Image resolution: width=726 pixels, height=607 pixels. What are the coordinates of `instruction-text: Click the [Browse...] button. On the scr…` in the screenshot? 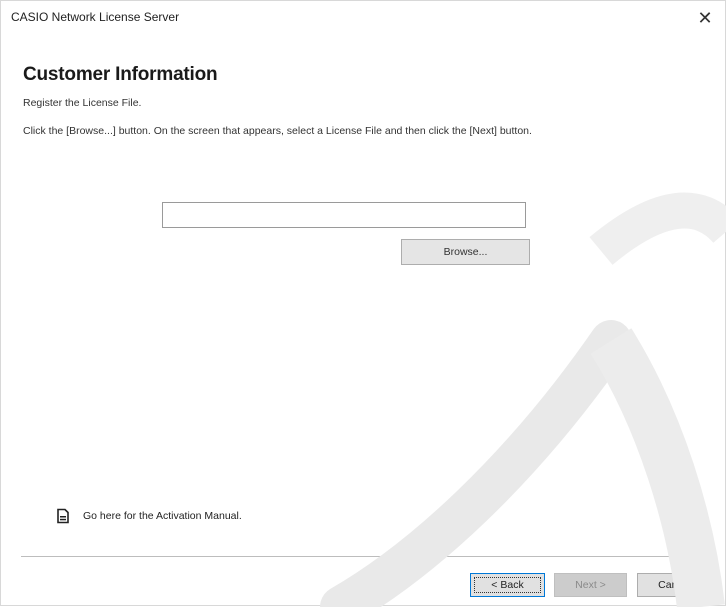 It's located at (277, 131).